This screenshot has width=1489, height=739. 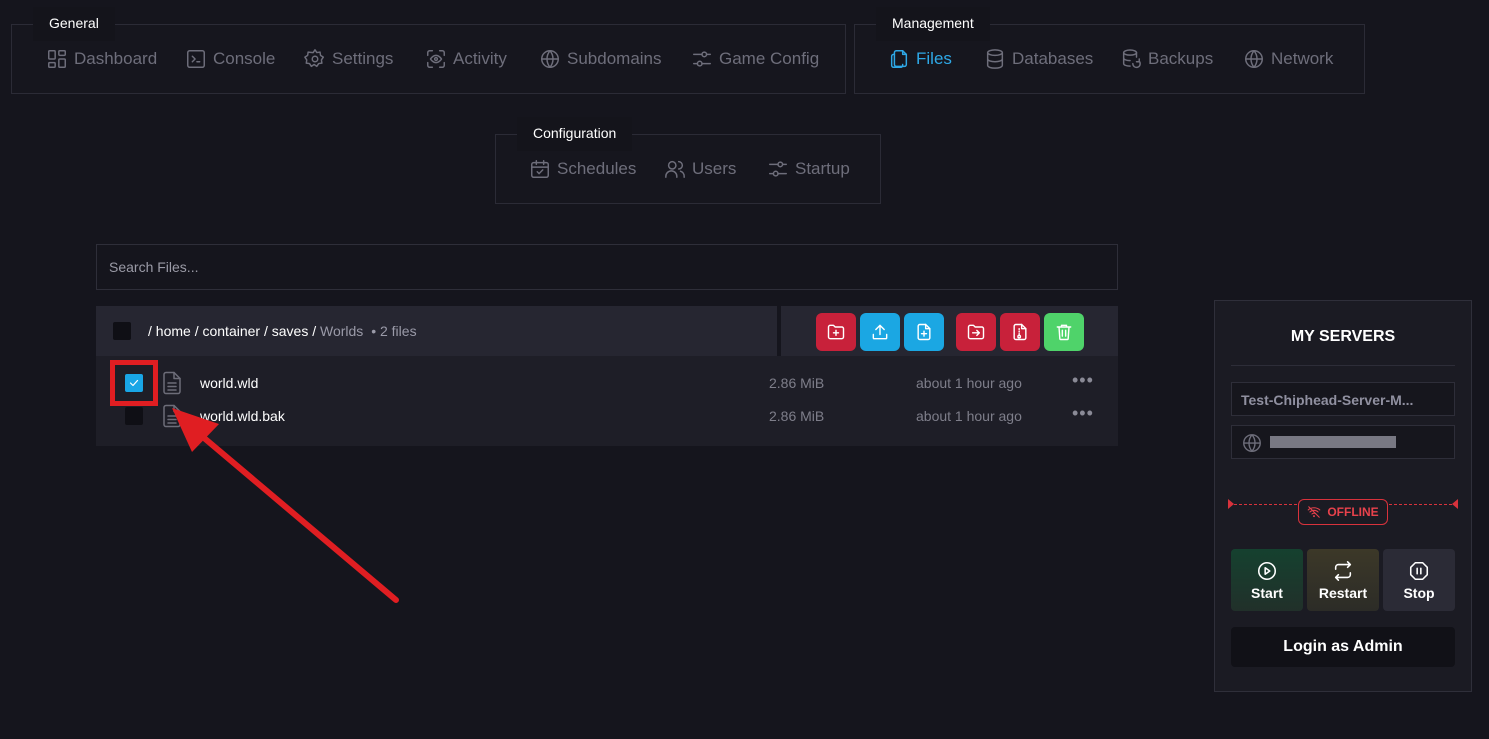 What do you see at coordinates (1353, 512) in the screenshot?
I see `status-text: OFFLINE` at bounding box center [1353, 512].